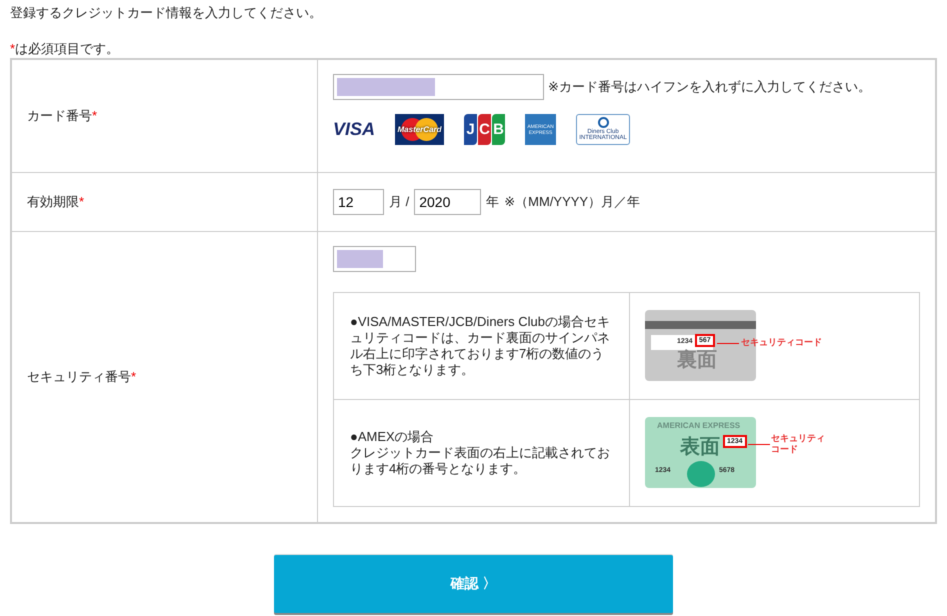 This screenshot has width=947, height=616. What do you see at coordinates (701, 474) in the screenshot?
I see `card-emblem` at bounding box center [701, 474].